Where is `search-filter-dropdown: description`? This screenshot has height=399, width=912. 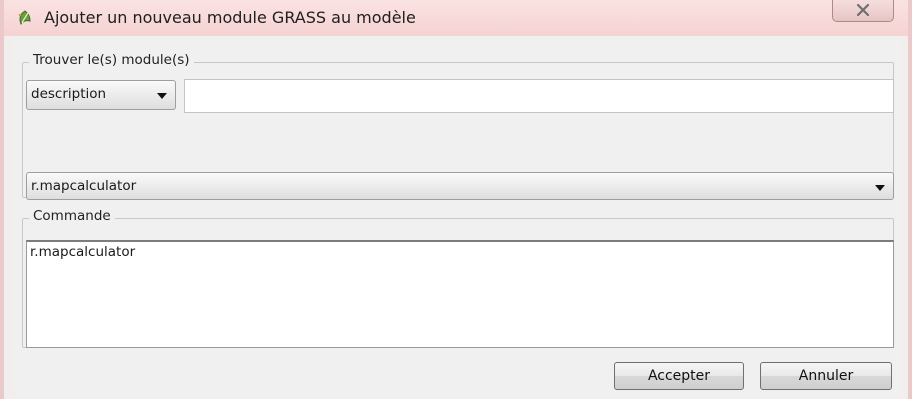 search-filter-dropdown: description is located at coordinates (101, 95).